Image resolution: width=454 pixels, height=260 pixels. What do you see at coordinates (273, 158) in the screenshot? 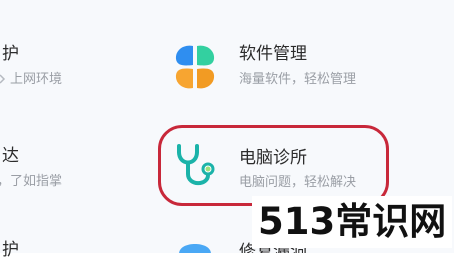
I see `tool-title: 电脑诊所` at bounding box center [273, 158].